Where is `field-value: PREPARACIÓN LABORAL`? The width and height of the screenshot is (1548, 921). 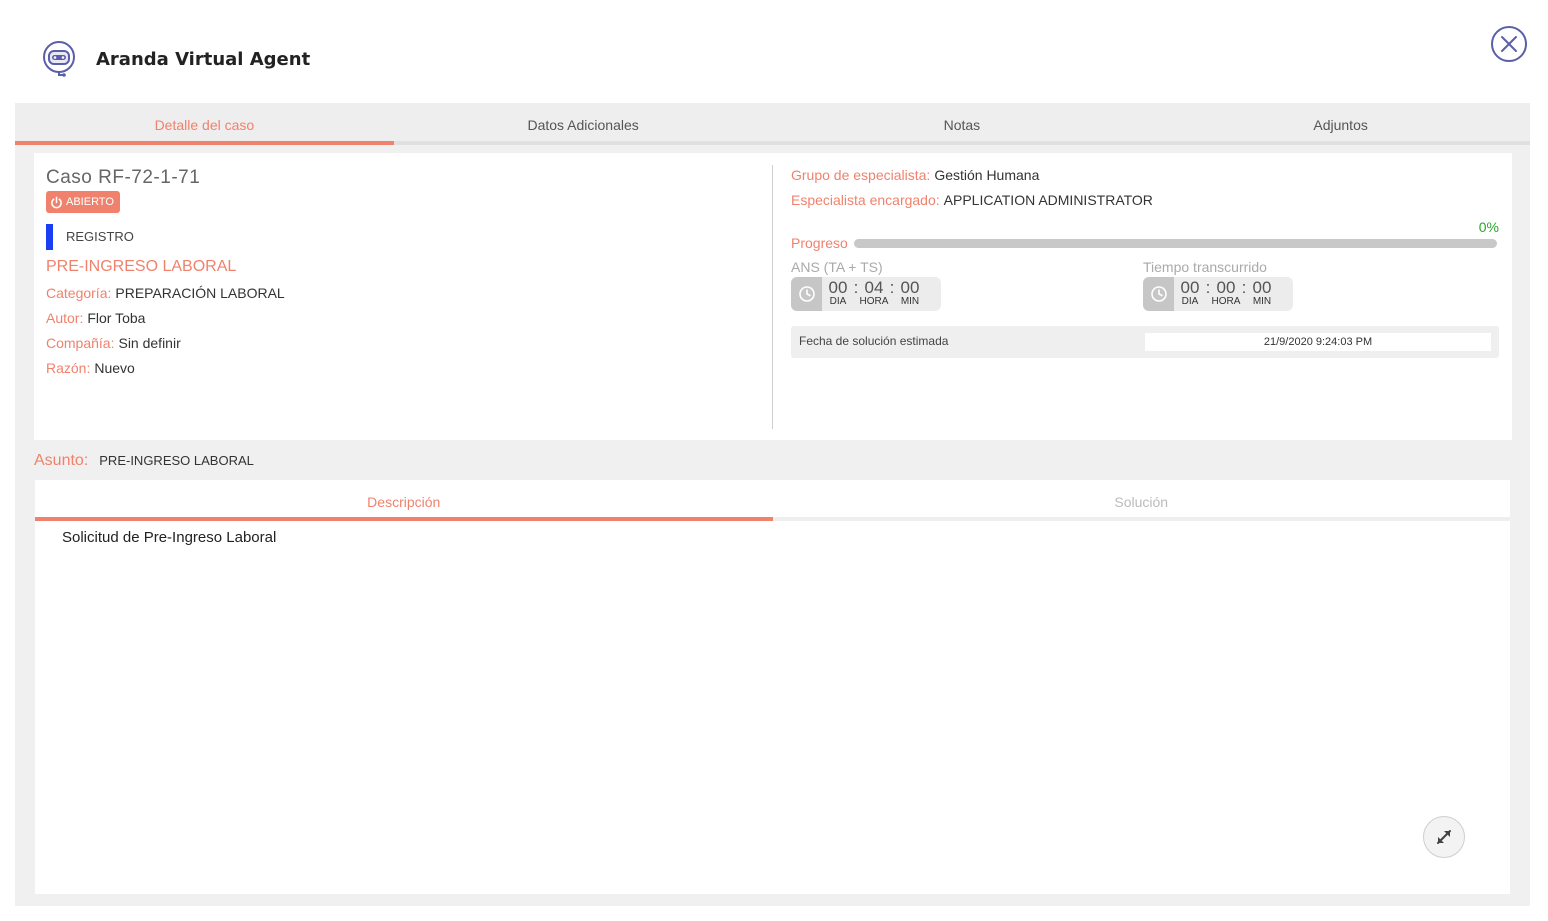
field-value: PREPARACIÓN LABORAL is located at coordinates (200, 292).